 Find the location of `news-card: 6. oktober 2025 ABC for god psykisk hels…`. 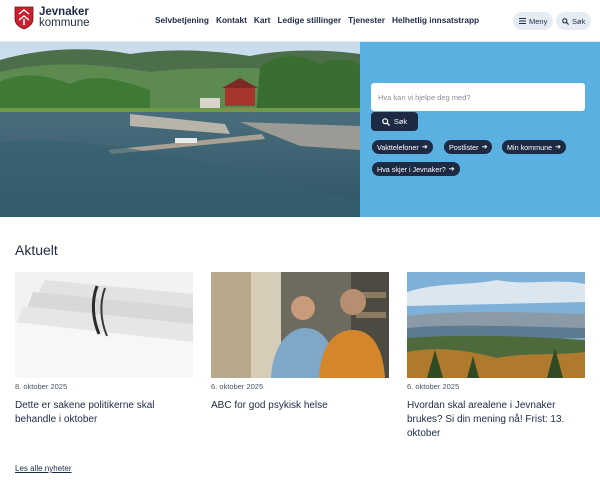

news-card: 6. oktober 2025 ABC for god psykisk hels… is located at coordinates (300, 341).